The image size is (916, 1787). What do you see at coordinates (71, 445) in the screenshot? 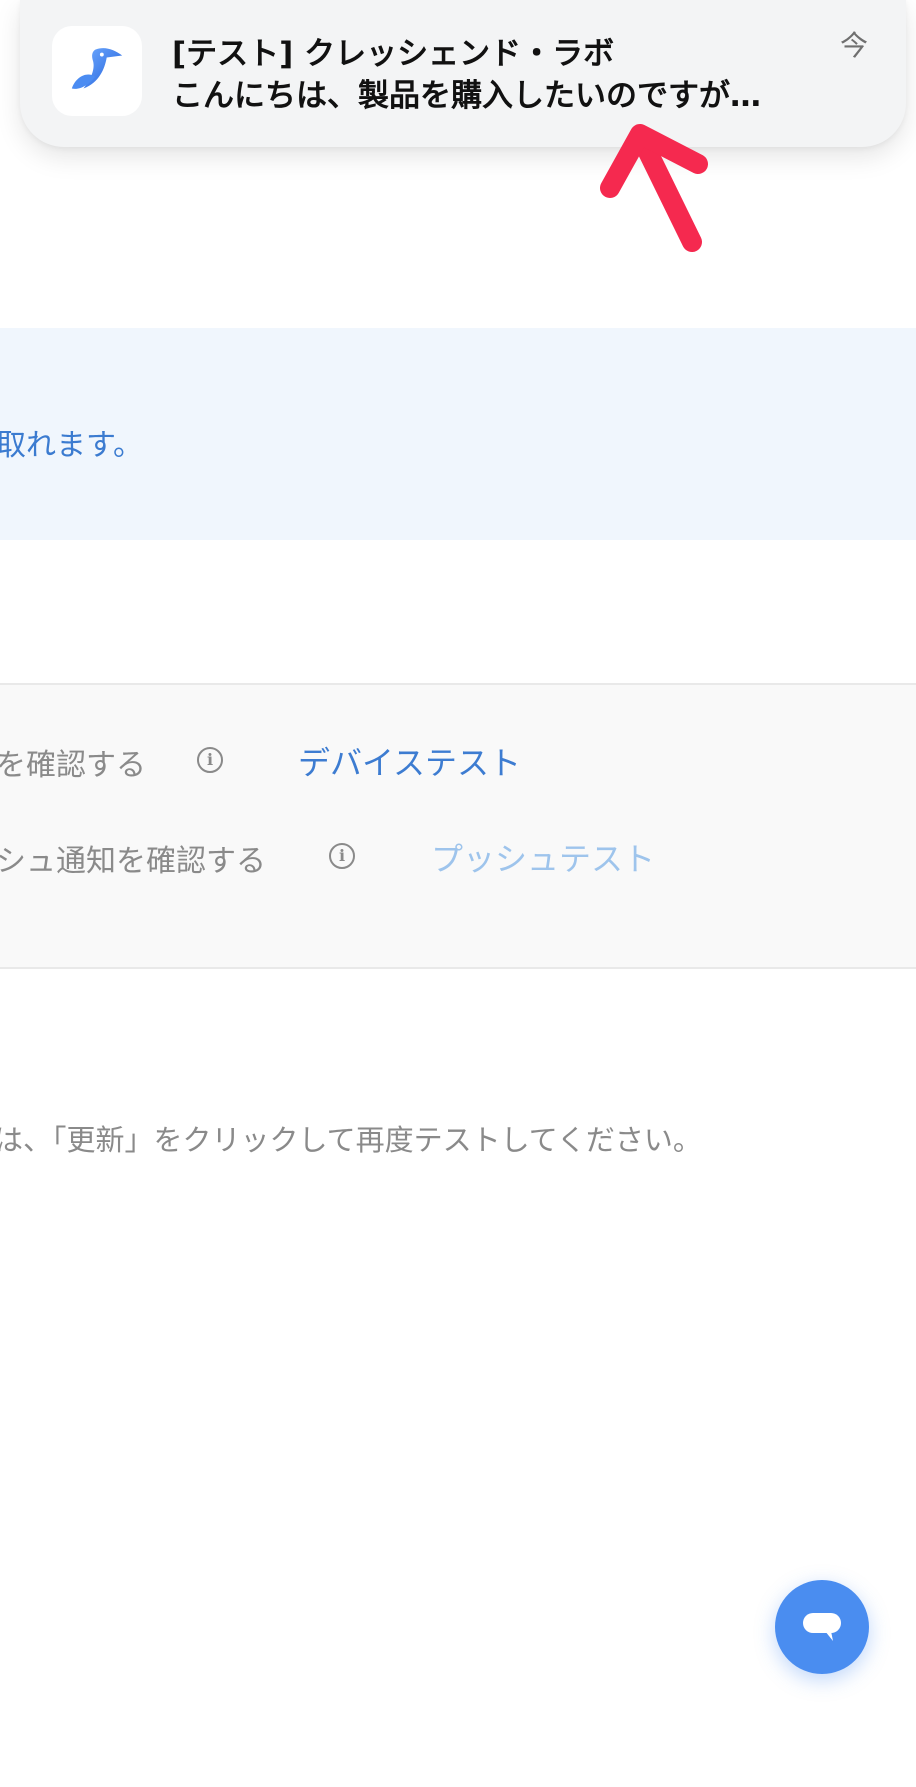
I see `info-banner-text: 取れます。` at bounding box center [71, 445].